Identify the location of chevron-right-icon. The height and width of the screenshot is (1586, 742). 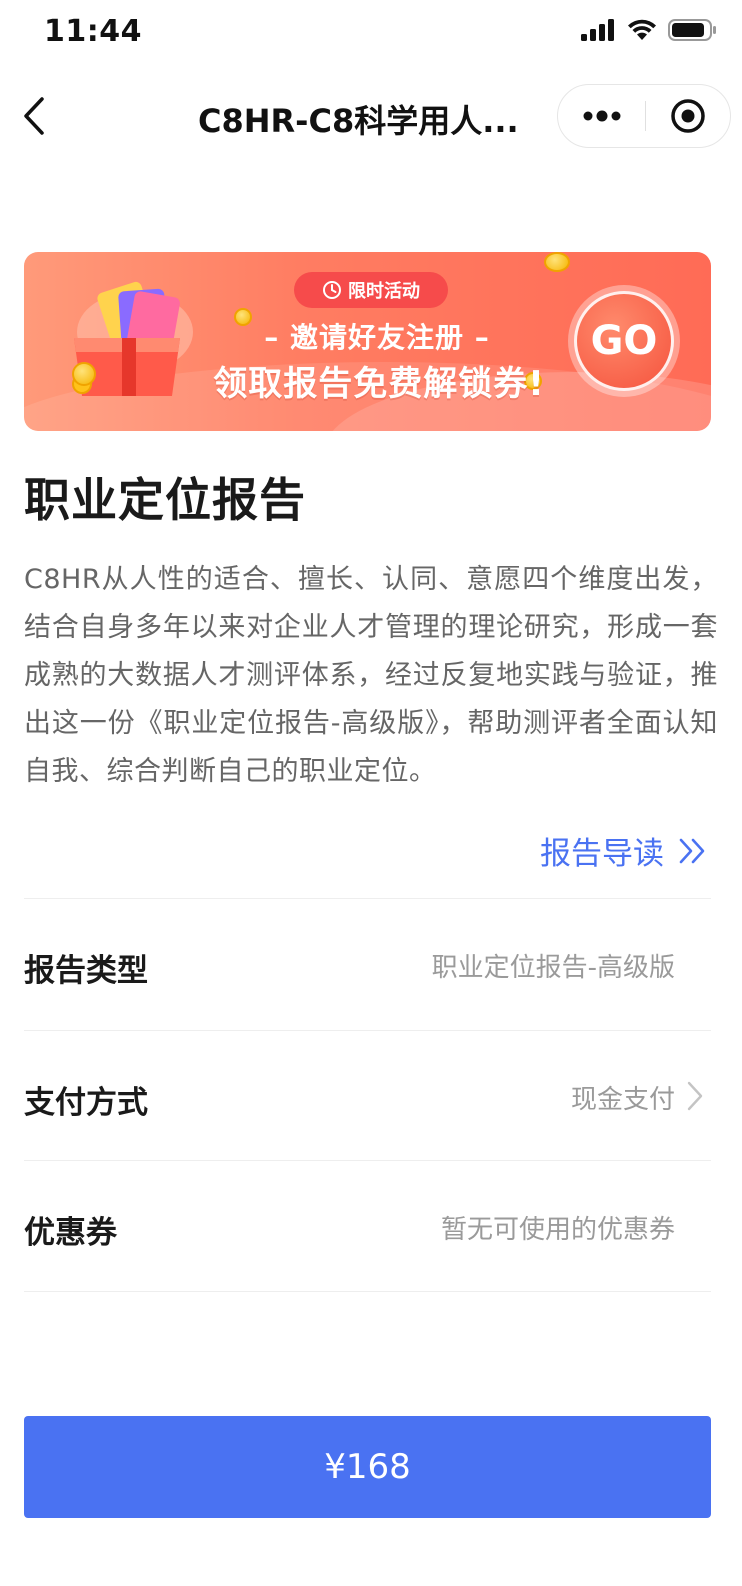
(695, 1096).